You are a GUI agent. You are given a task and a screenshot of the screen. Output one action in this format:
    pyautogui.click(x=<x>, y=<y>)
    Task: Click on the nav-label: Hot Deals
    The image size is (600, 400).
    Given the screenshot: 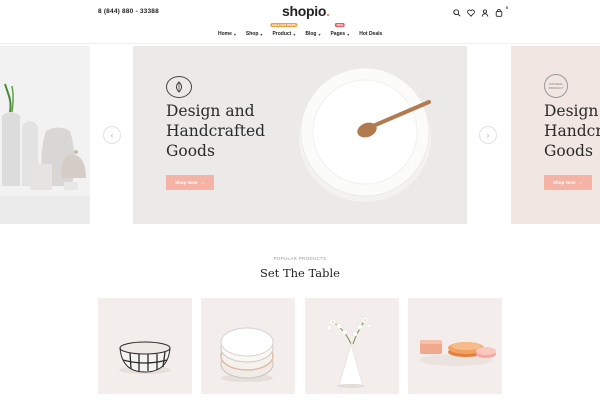 What is the action you would take?
    pyautogui.click(x=371, y=34)
    